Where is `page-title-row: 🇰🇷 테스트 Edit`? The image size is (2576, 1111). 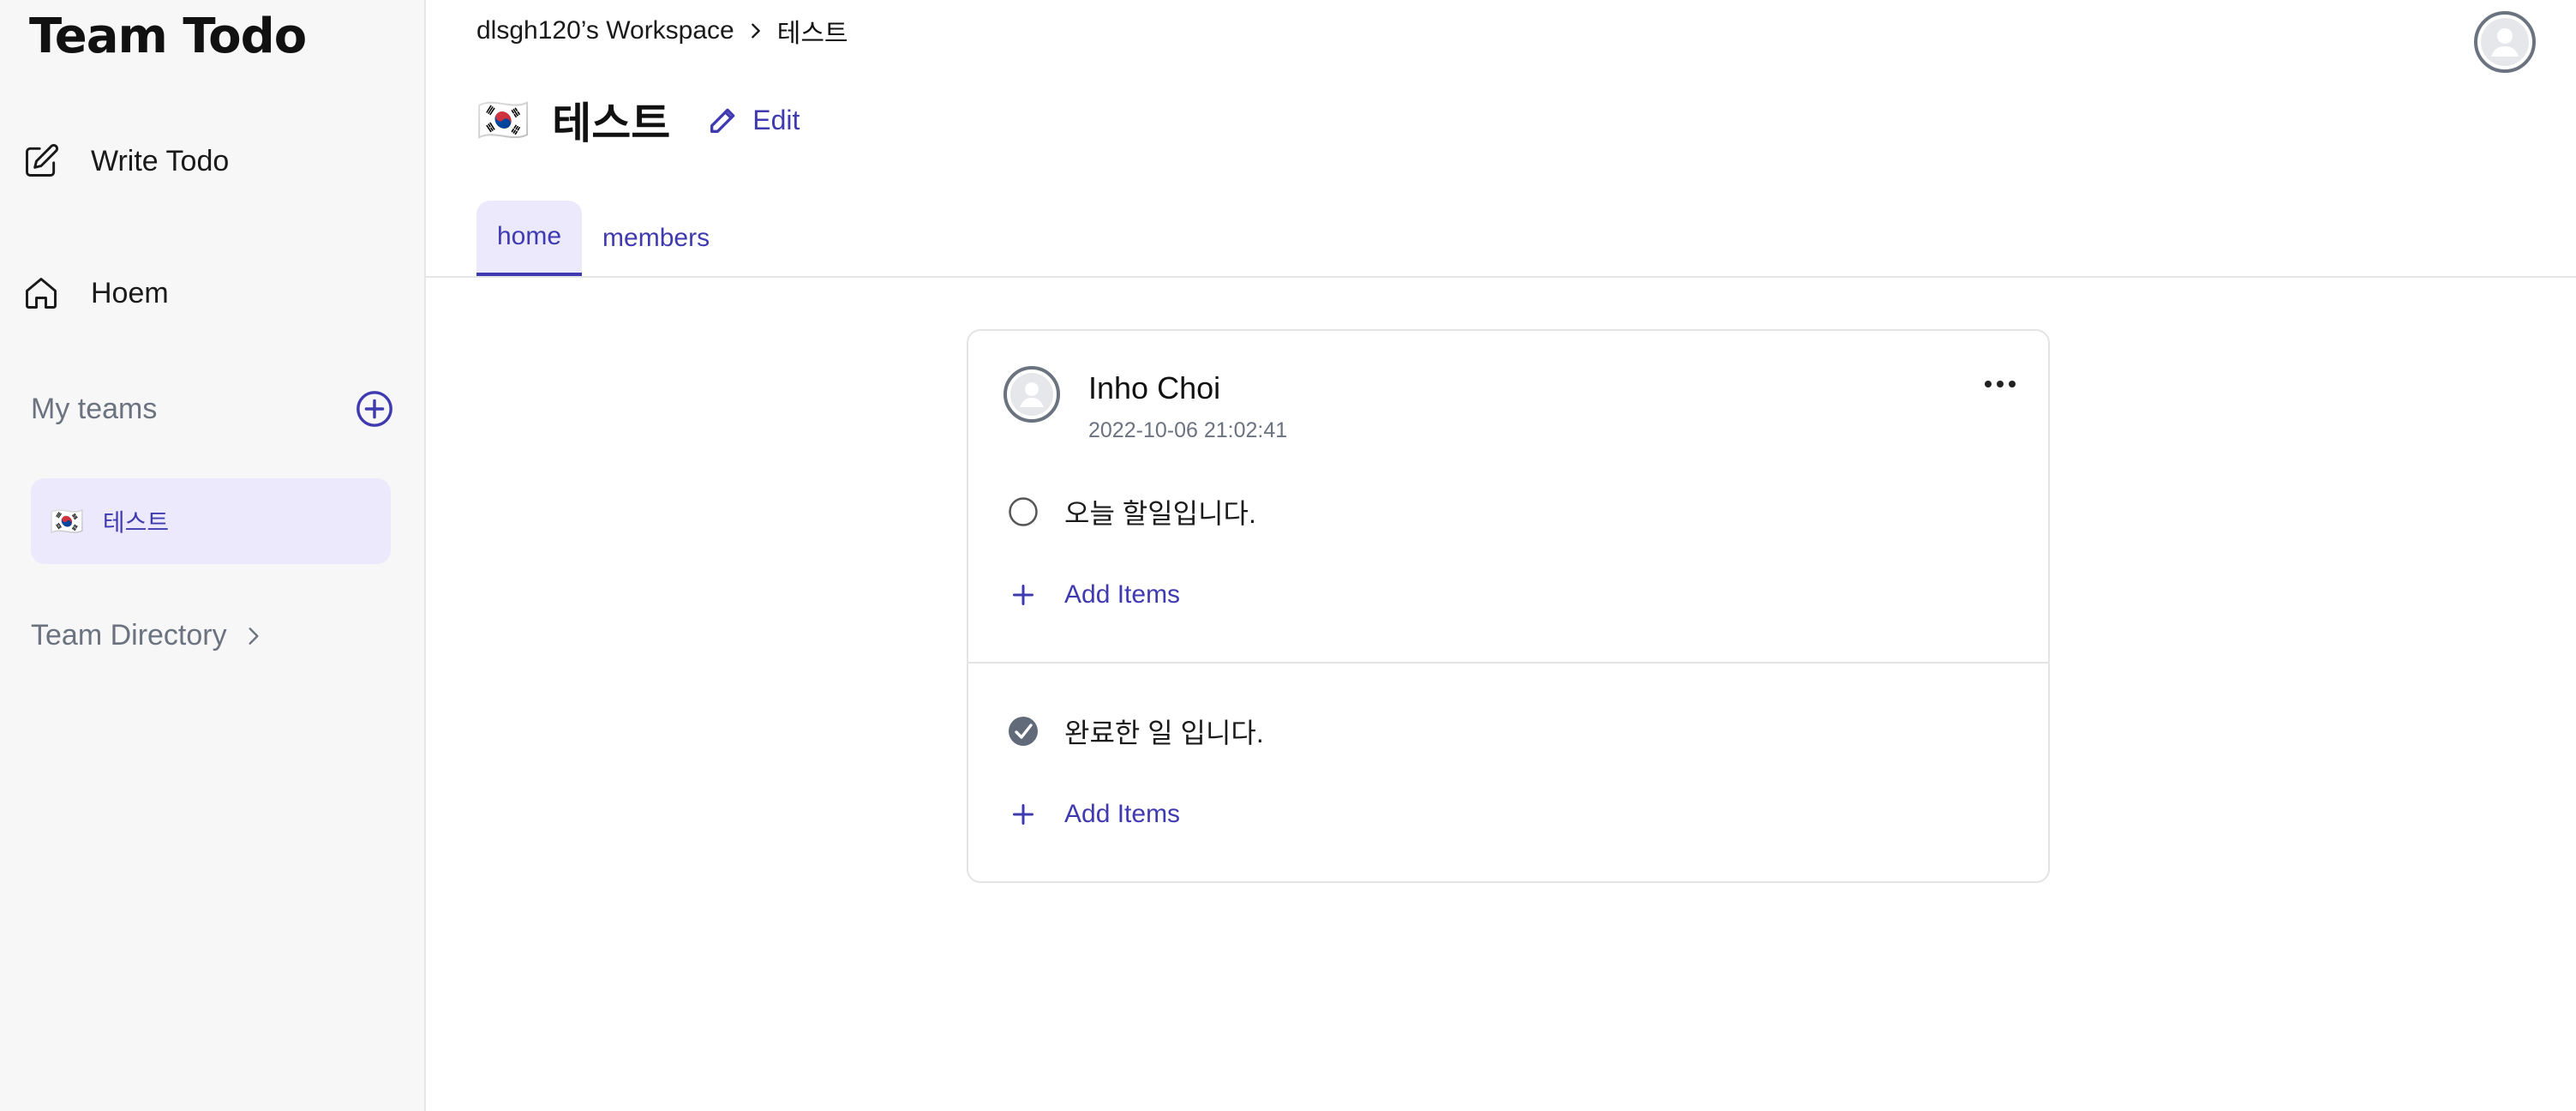 page-title-row: 🇰🇷 테스트 Edit is located at coordinates (638, 120).